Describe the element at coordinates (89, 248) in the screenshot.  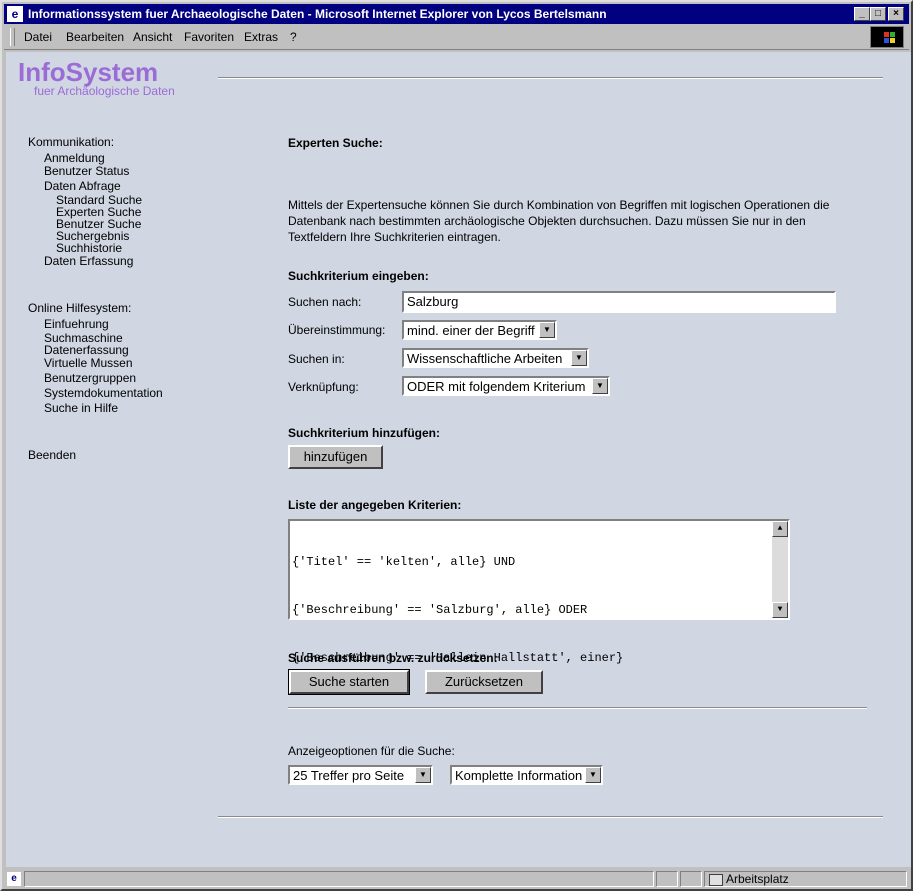
I see `sidebar-item-suchhistorie: Suchhistorie` at that location.